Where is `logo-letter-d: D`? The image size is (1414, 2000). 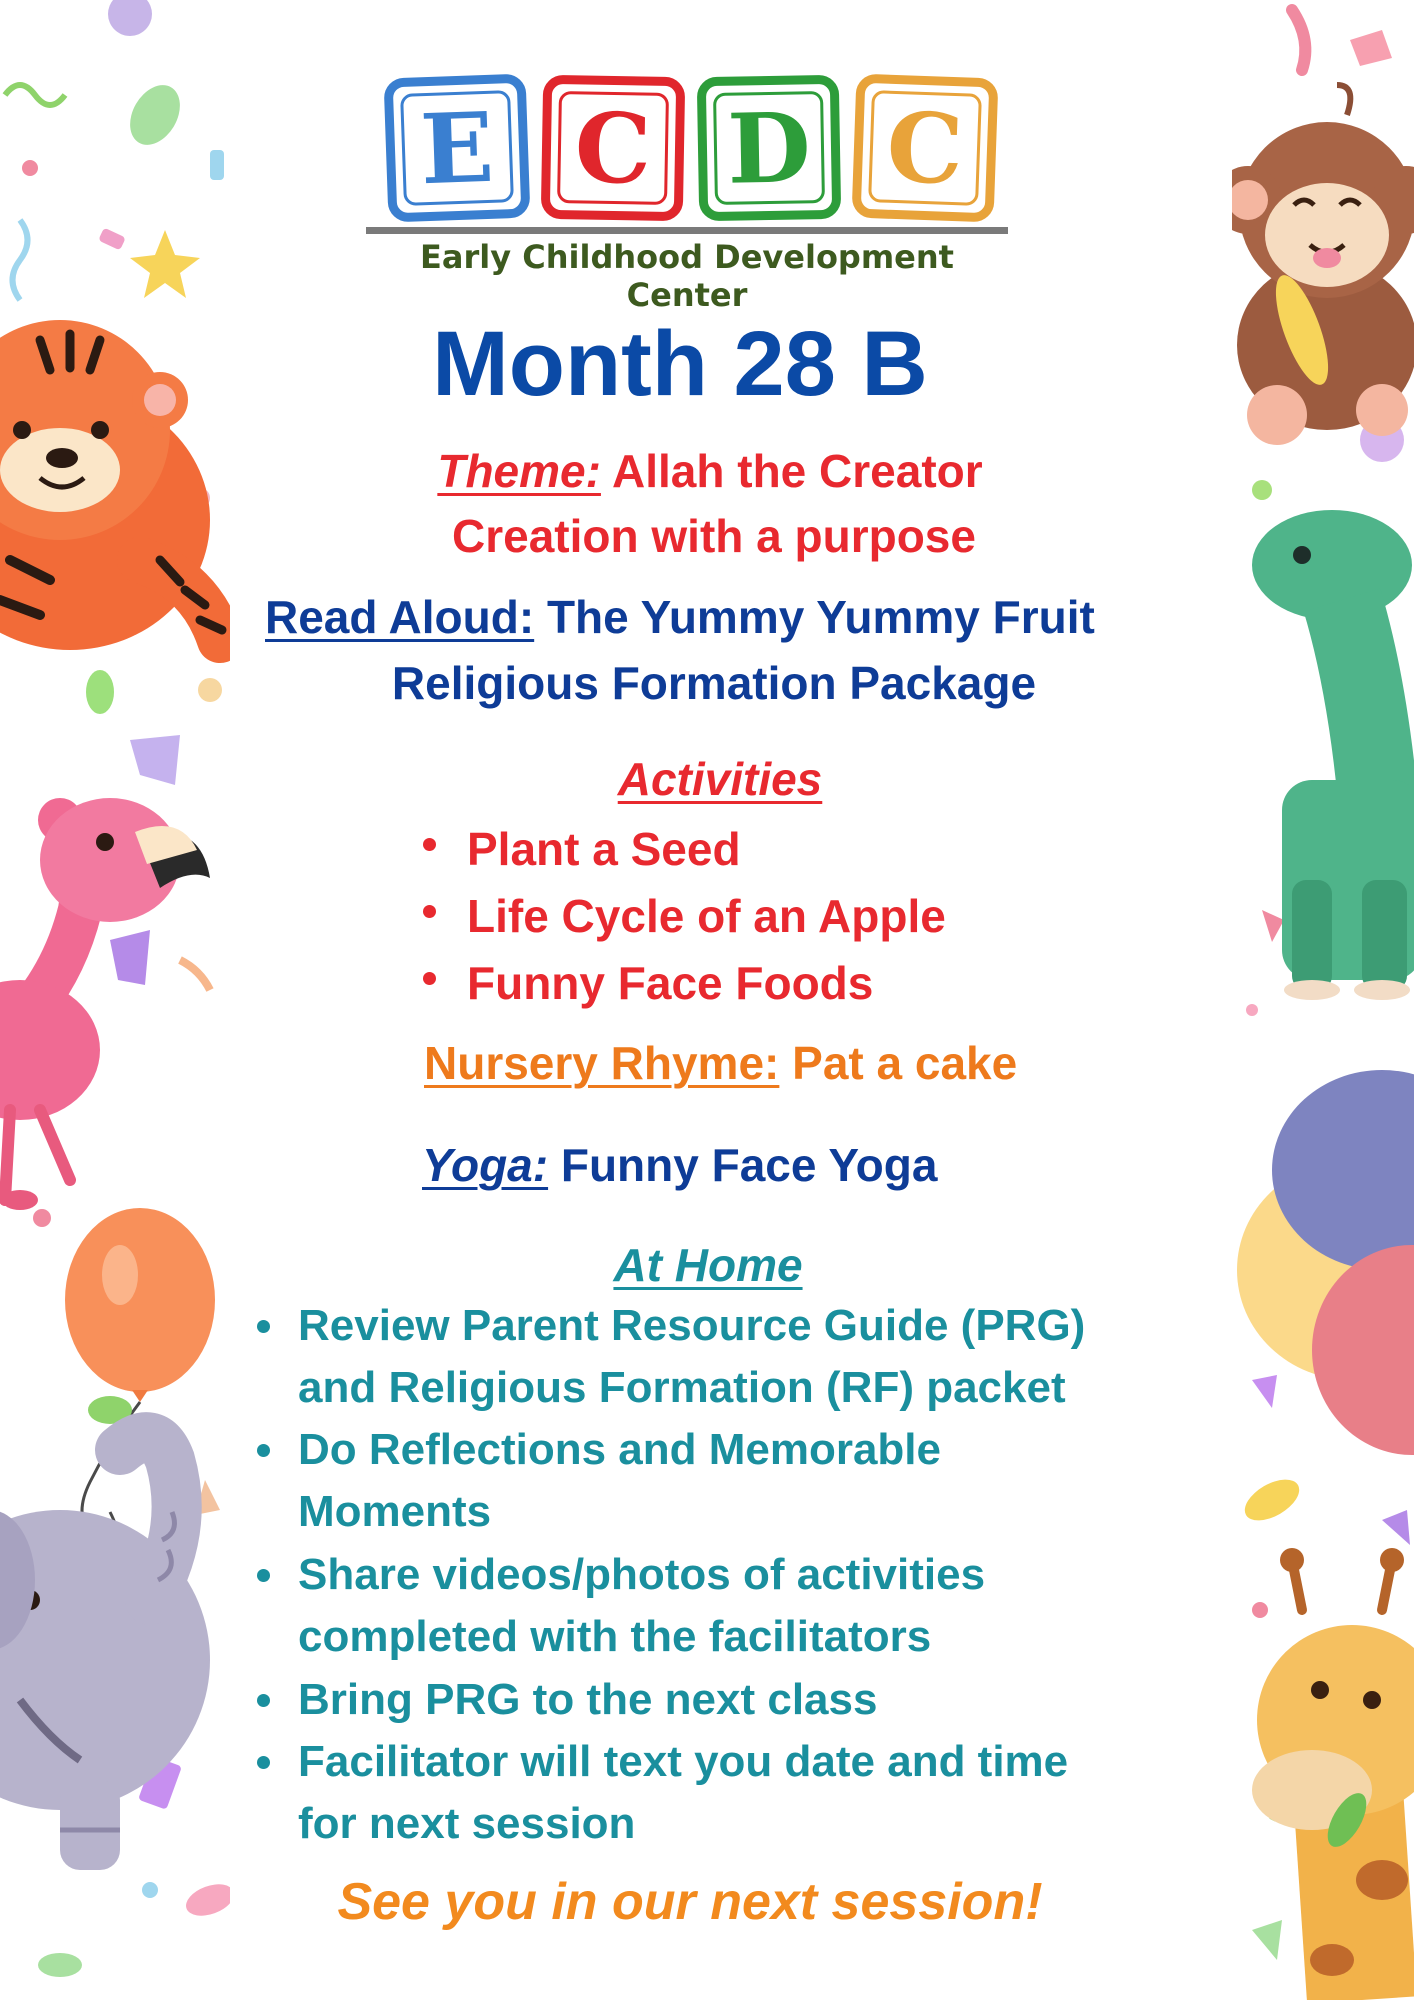 logo-letter-d: D is located at coordinates (769, 148).